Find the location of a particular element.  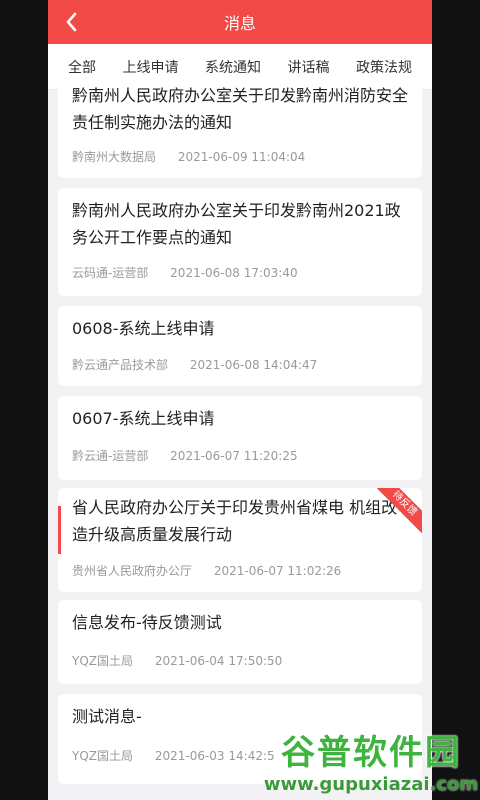

header-bar: 消息 is located at coordinates (240, 22).